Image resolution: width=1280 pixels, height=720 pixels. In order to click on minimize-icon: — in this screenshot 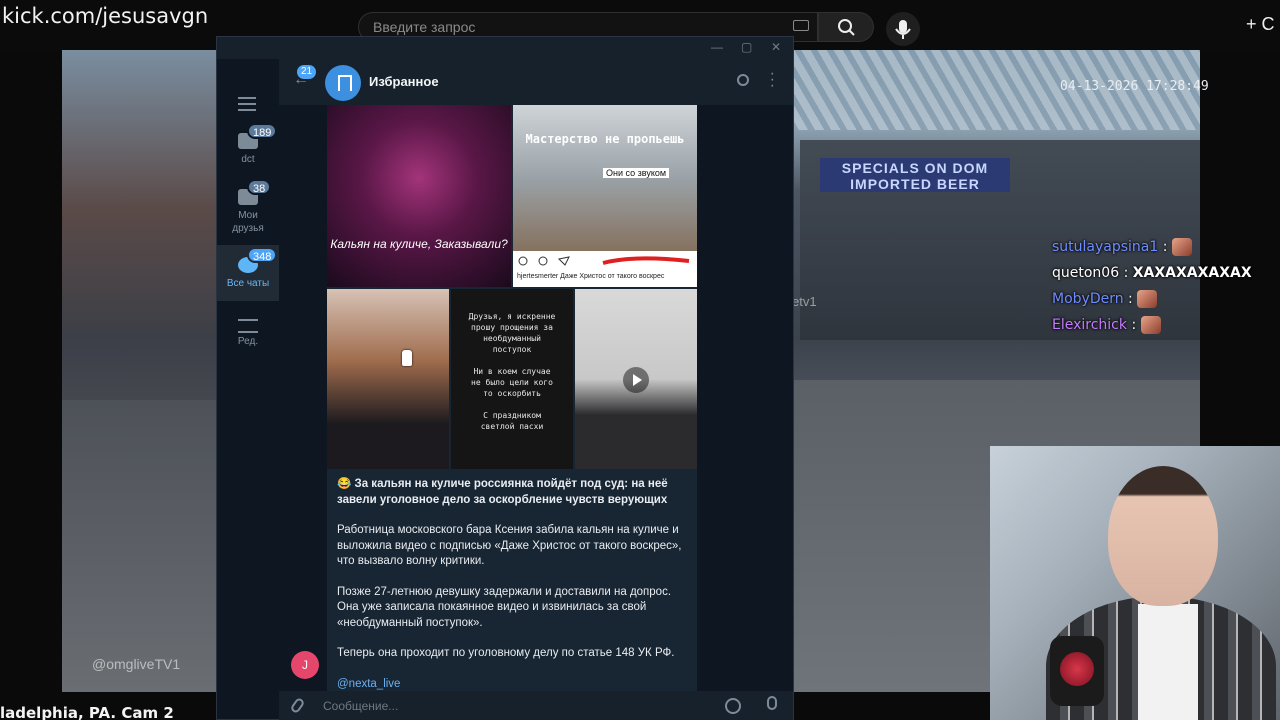, I will do `click(717, 47)`.